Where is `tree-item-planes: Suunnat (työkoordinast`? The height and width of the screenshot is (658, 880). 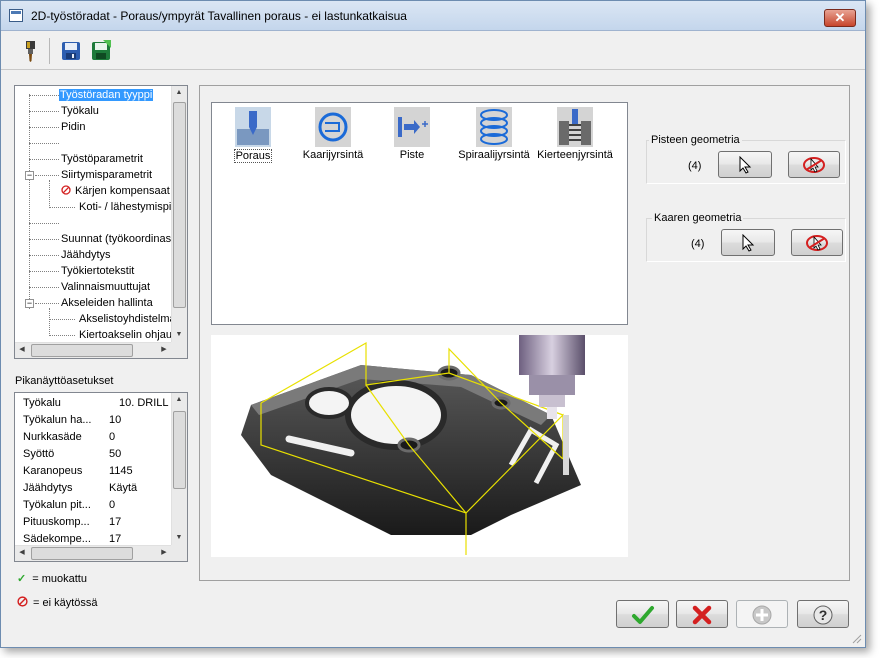
tree-item-planes: Suunnat (työkoordinast is located at coordinates (117, 239).